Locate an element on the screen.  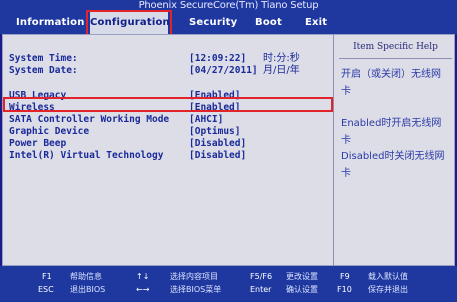
up-down-key: ↑↓ is located at coordinates (143, 276).